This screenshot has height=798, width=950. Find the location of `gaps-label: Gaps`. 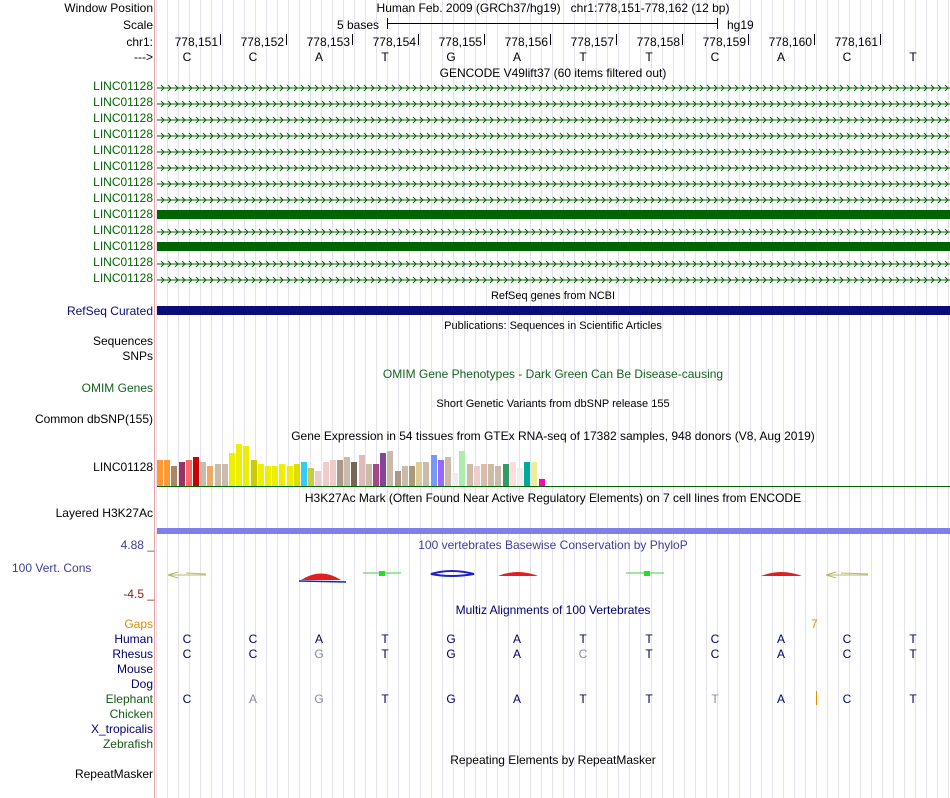

gaps-label: Gaps is located at coordinates (138, 624).